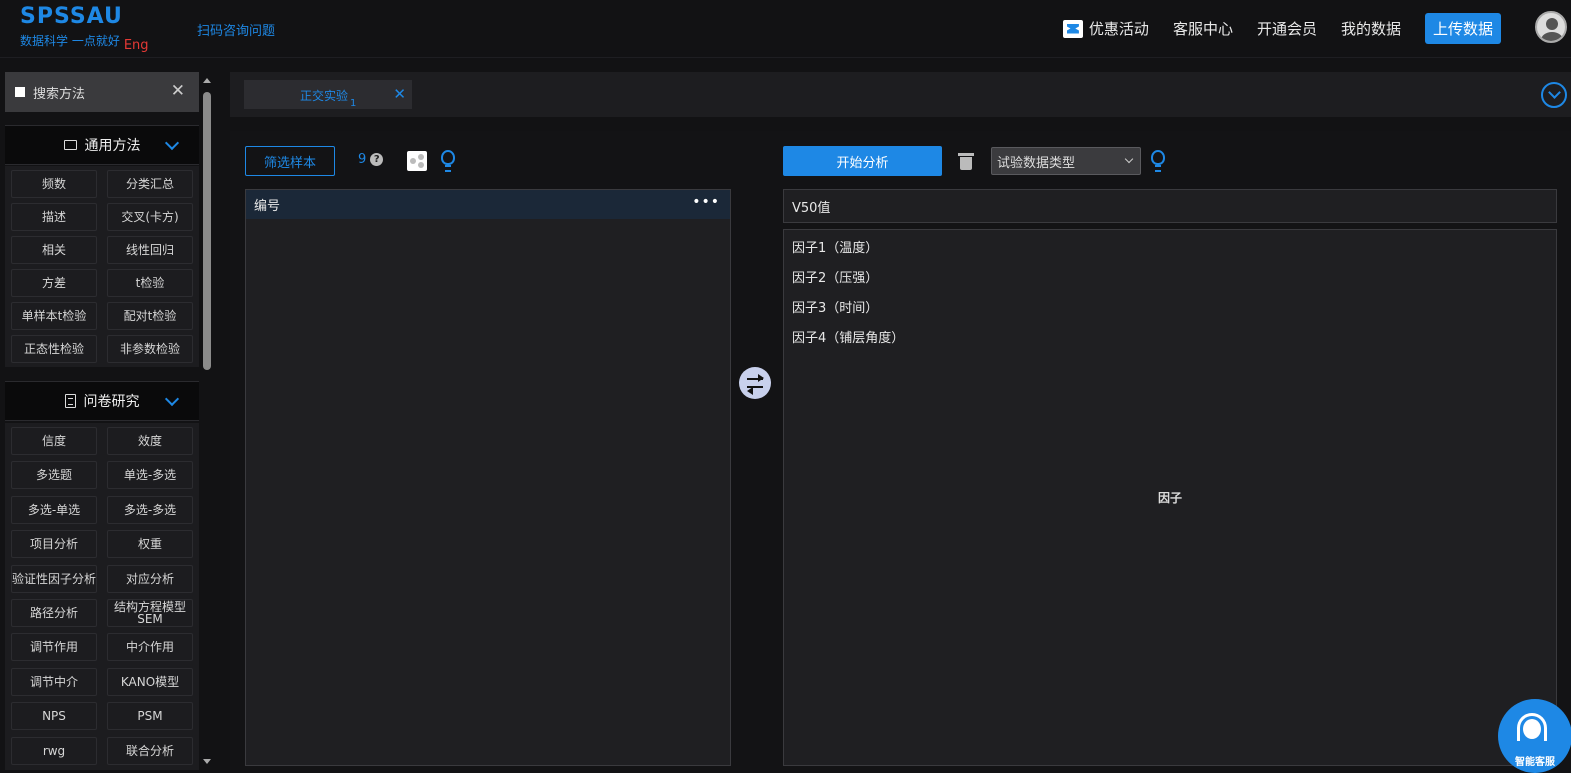 The height and width of the screenshot is (773, 1571). What do you see at coordinates (811, 208) in the screenshot?
I see `dependent-variable-value: V50值` at bounding box center [811, 208].